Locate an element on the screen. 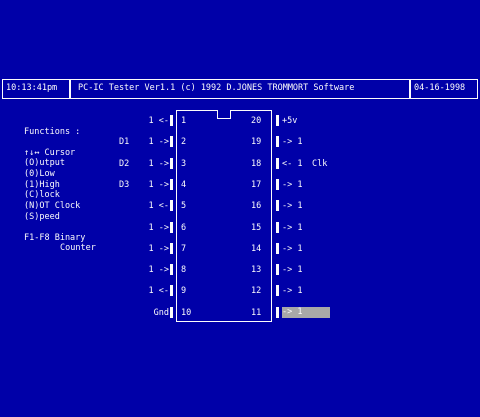  clock-time: 10:13:41pm is located at coordinates (32, 88).